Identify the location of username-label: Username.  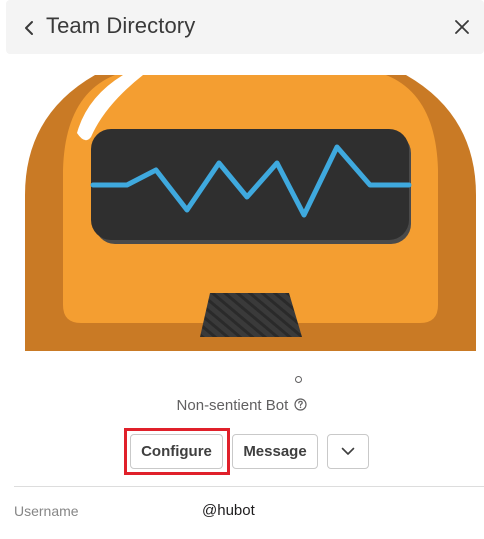
(46, 511).